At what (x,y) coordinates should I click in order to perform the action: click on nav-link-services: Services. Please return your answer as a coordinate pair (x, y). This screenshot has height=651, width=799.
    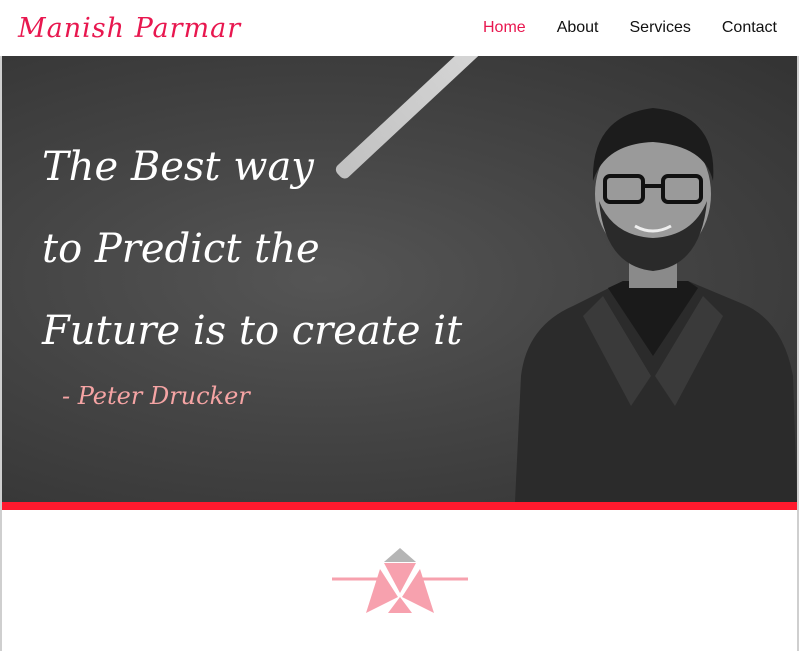
    Looking at the image, I should click on (660, 28).